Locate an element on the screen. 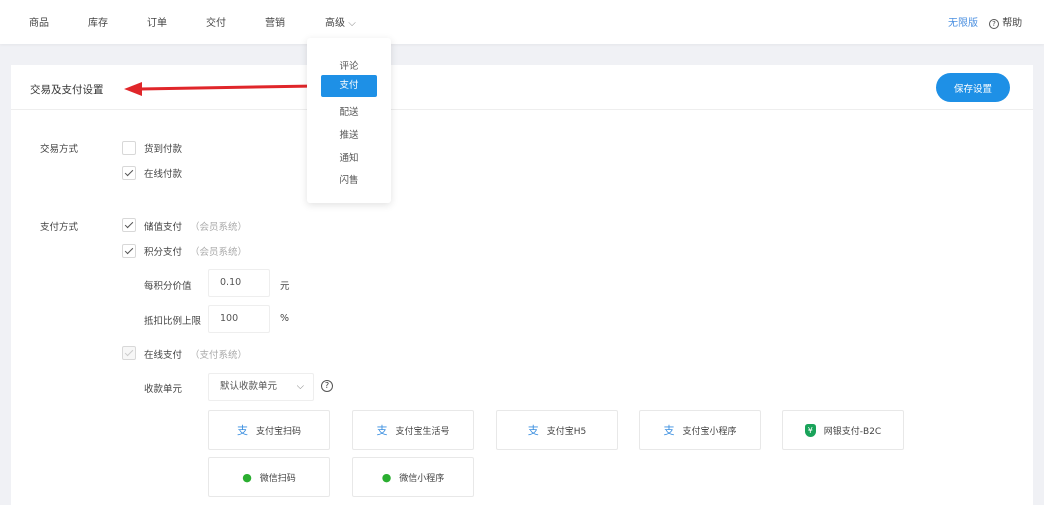 This screenshot has height=505, width=1044. menu-item-shipping: 配送 is located at coordinates (349, 111).